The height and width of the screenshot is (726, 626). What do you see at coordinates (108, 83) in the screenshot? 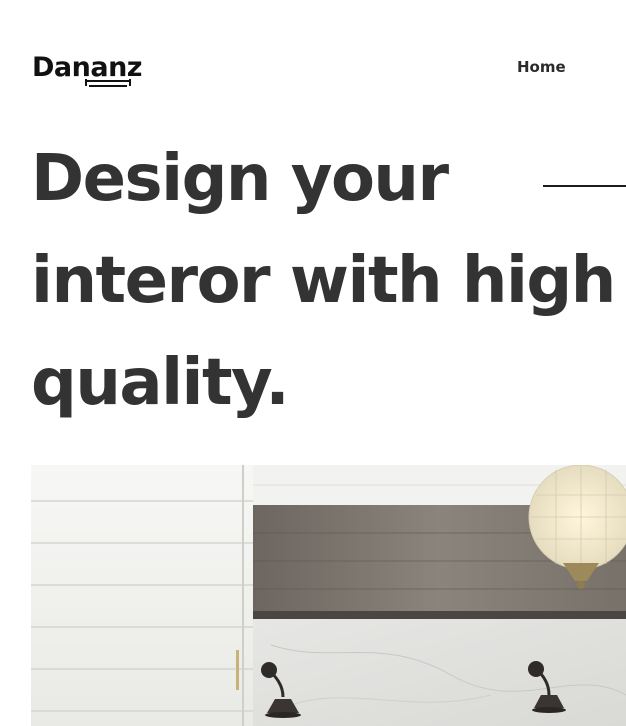
I see `sofa-icon` at bounding box center [108, 83].